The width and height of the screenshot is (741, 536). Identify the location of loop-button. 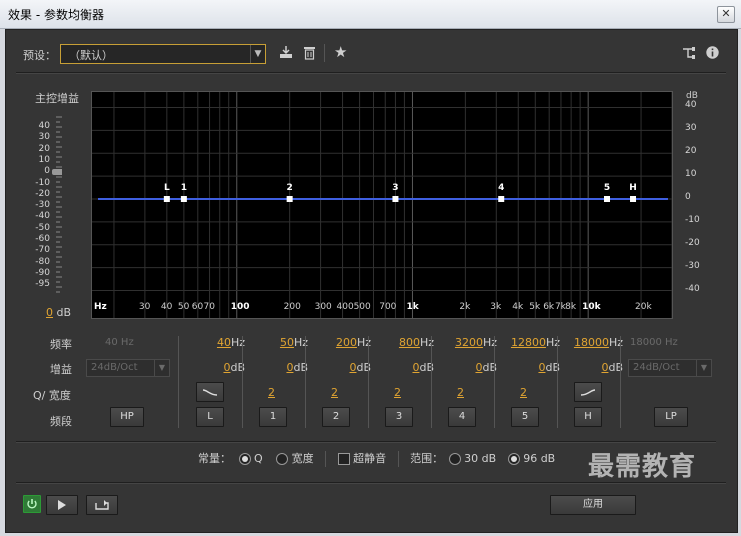
(102, 505).